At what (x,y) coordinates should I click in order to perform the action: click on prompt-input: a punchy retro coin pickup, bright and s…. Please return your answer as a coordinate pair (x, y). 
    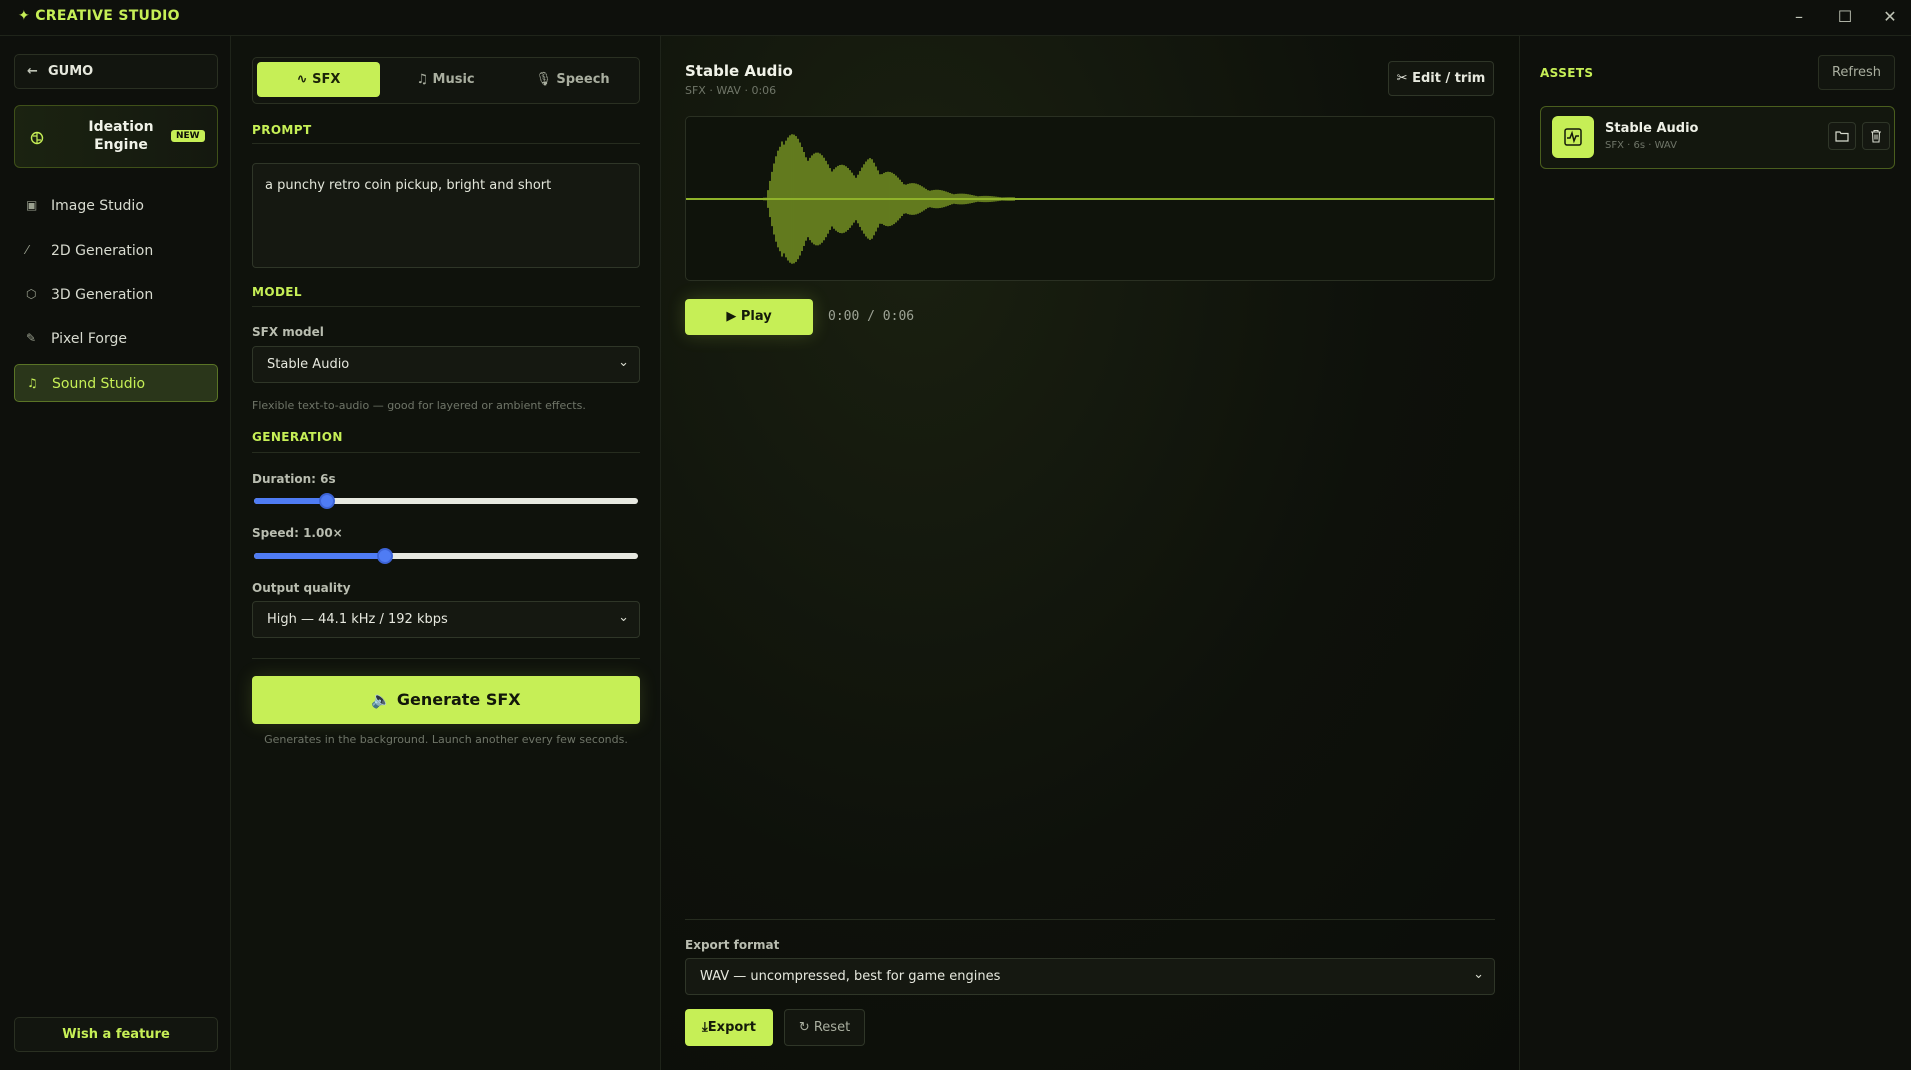
    Looking at the image, I should click on (446, 215).